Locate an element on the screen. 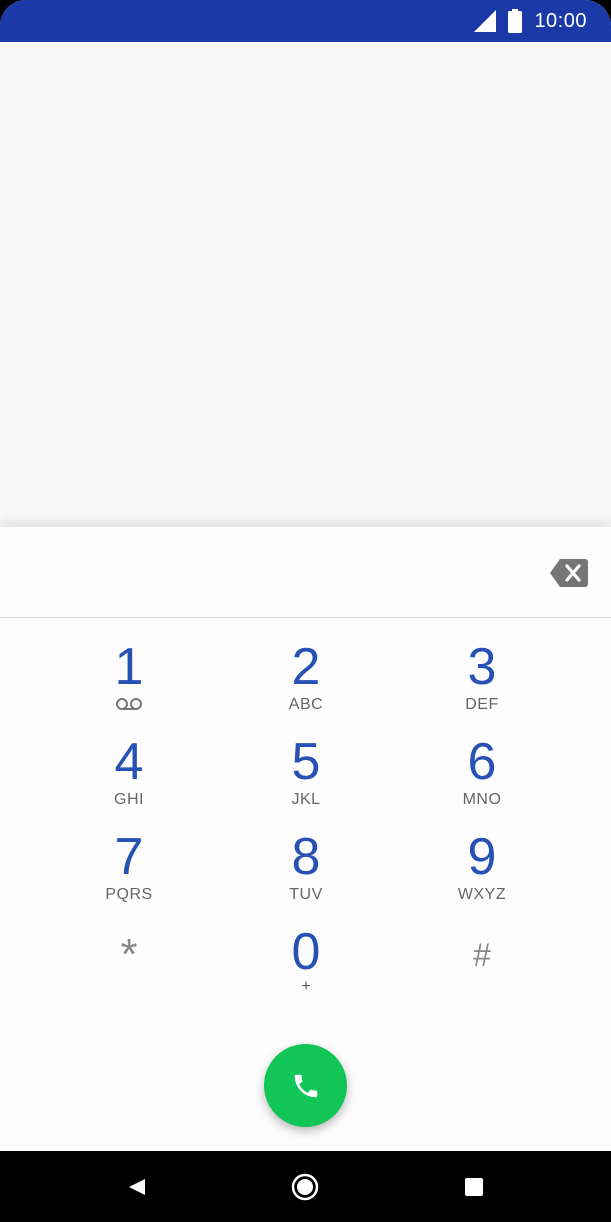 This screenshot has height=1222, width=611. digits-field is located at coordinates (272, 572).